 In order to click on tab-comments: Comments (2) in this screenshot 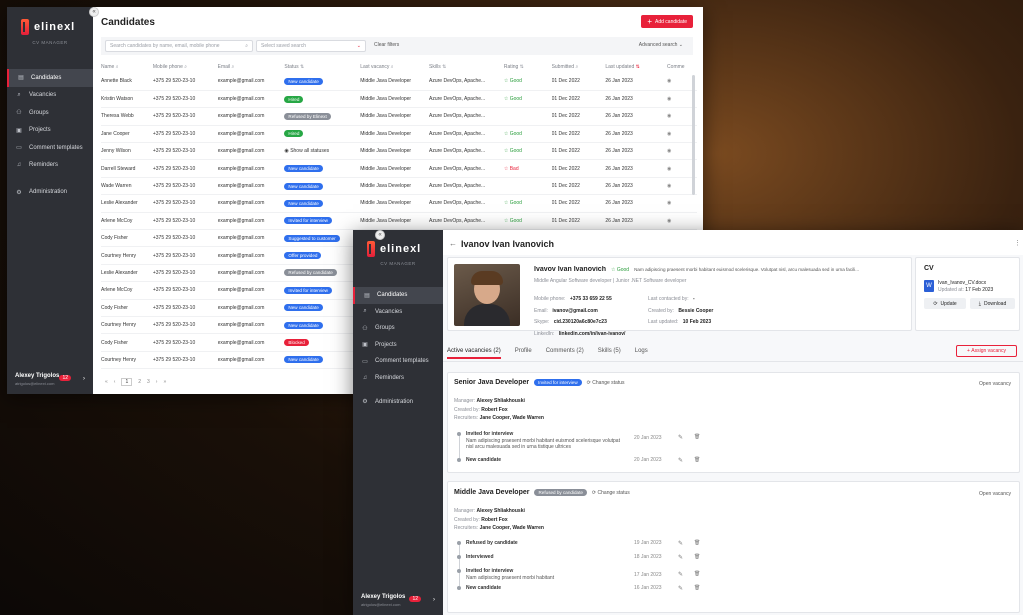, I will do `click(565, 353)`.